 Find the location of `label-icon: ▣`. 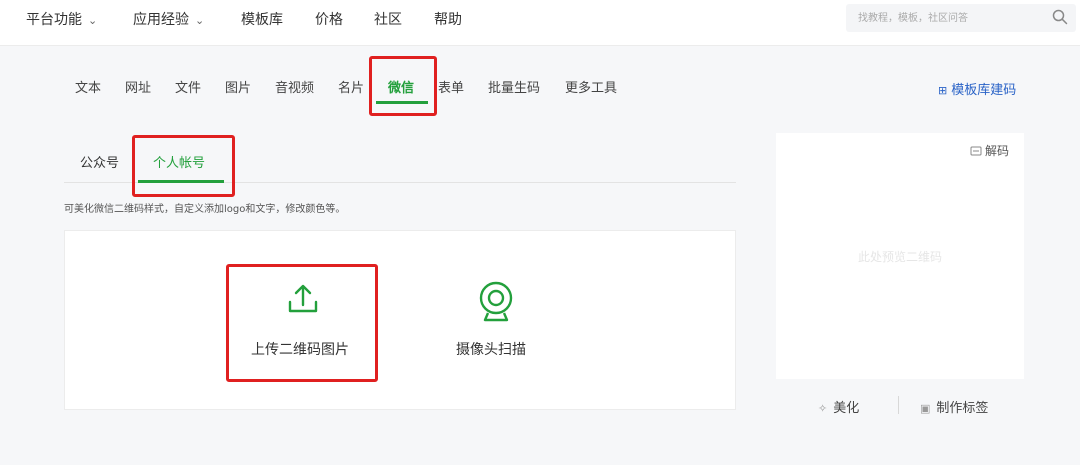

label-icon: ▣ is located at coordinates (925, 408).